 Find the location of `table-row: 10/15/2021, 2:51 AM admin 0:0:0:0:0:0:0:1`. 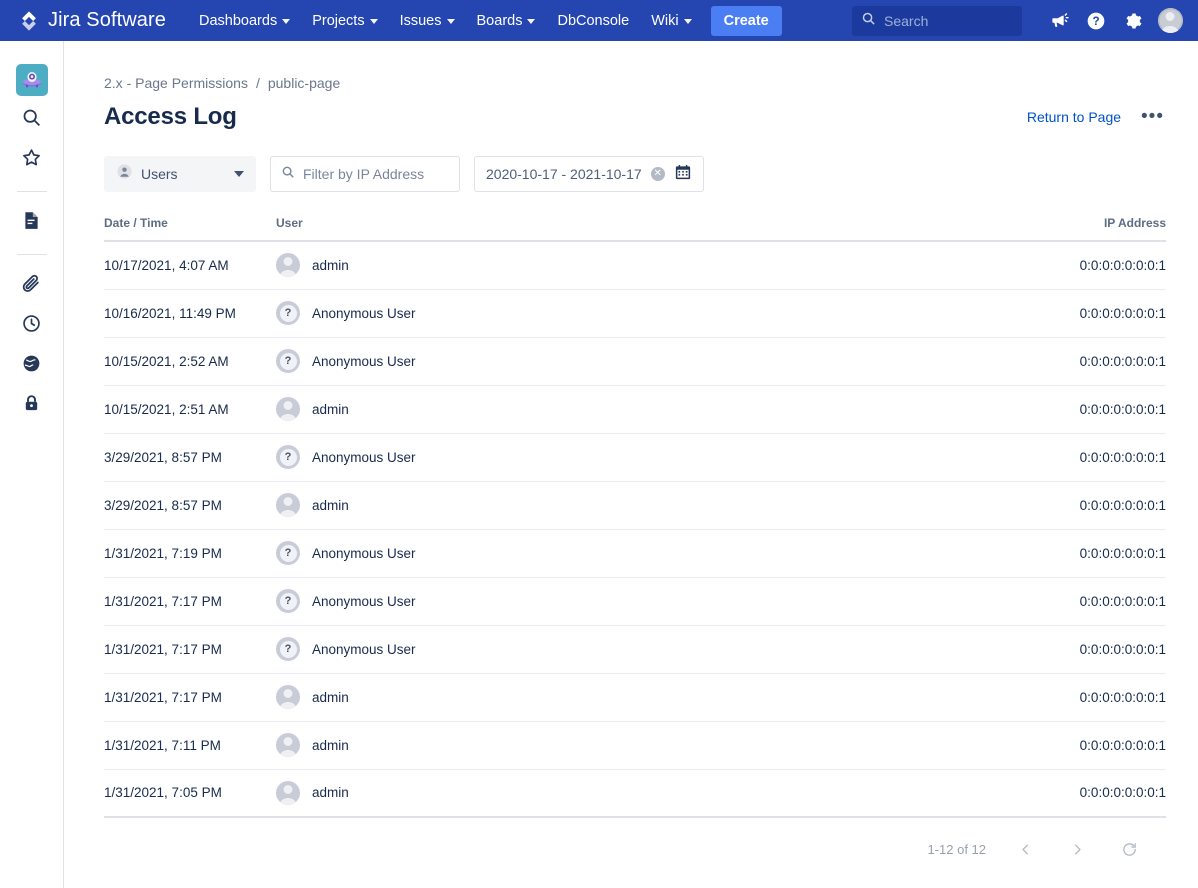

table-row: 10/15/2021, 2:51 AM admin 0:0:0:0:0:0:0:1 is located at coordinates (635, 409).